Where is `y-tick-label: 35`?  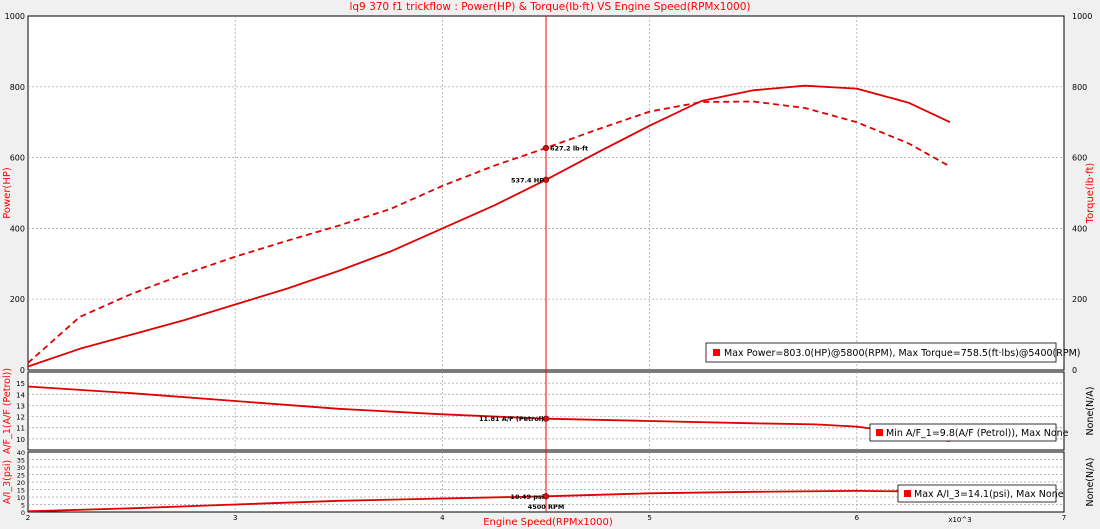 y-tick-label: 35 is located at coordinates (21, 461).